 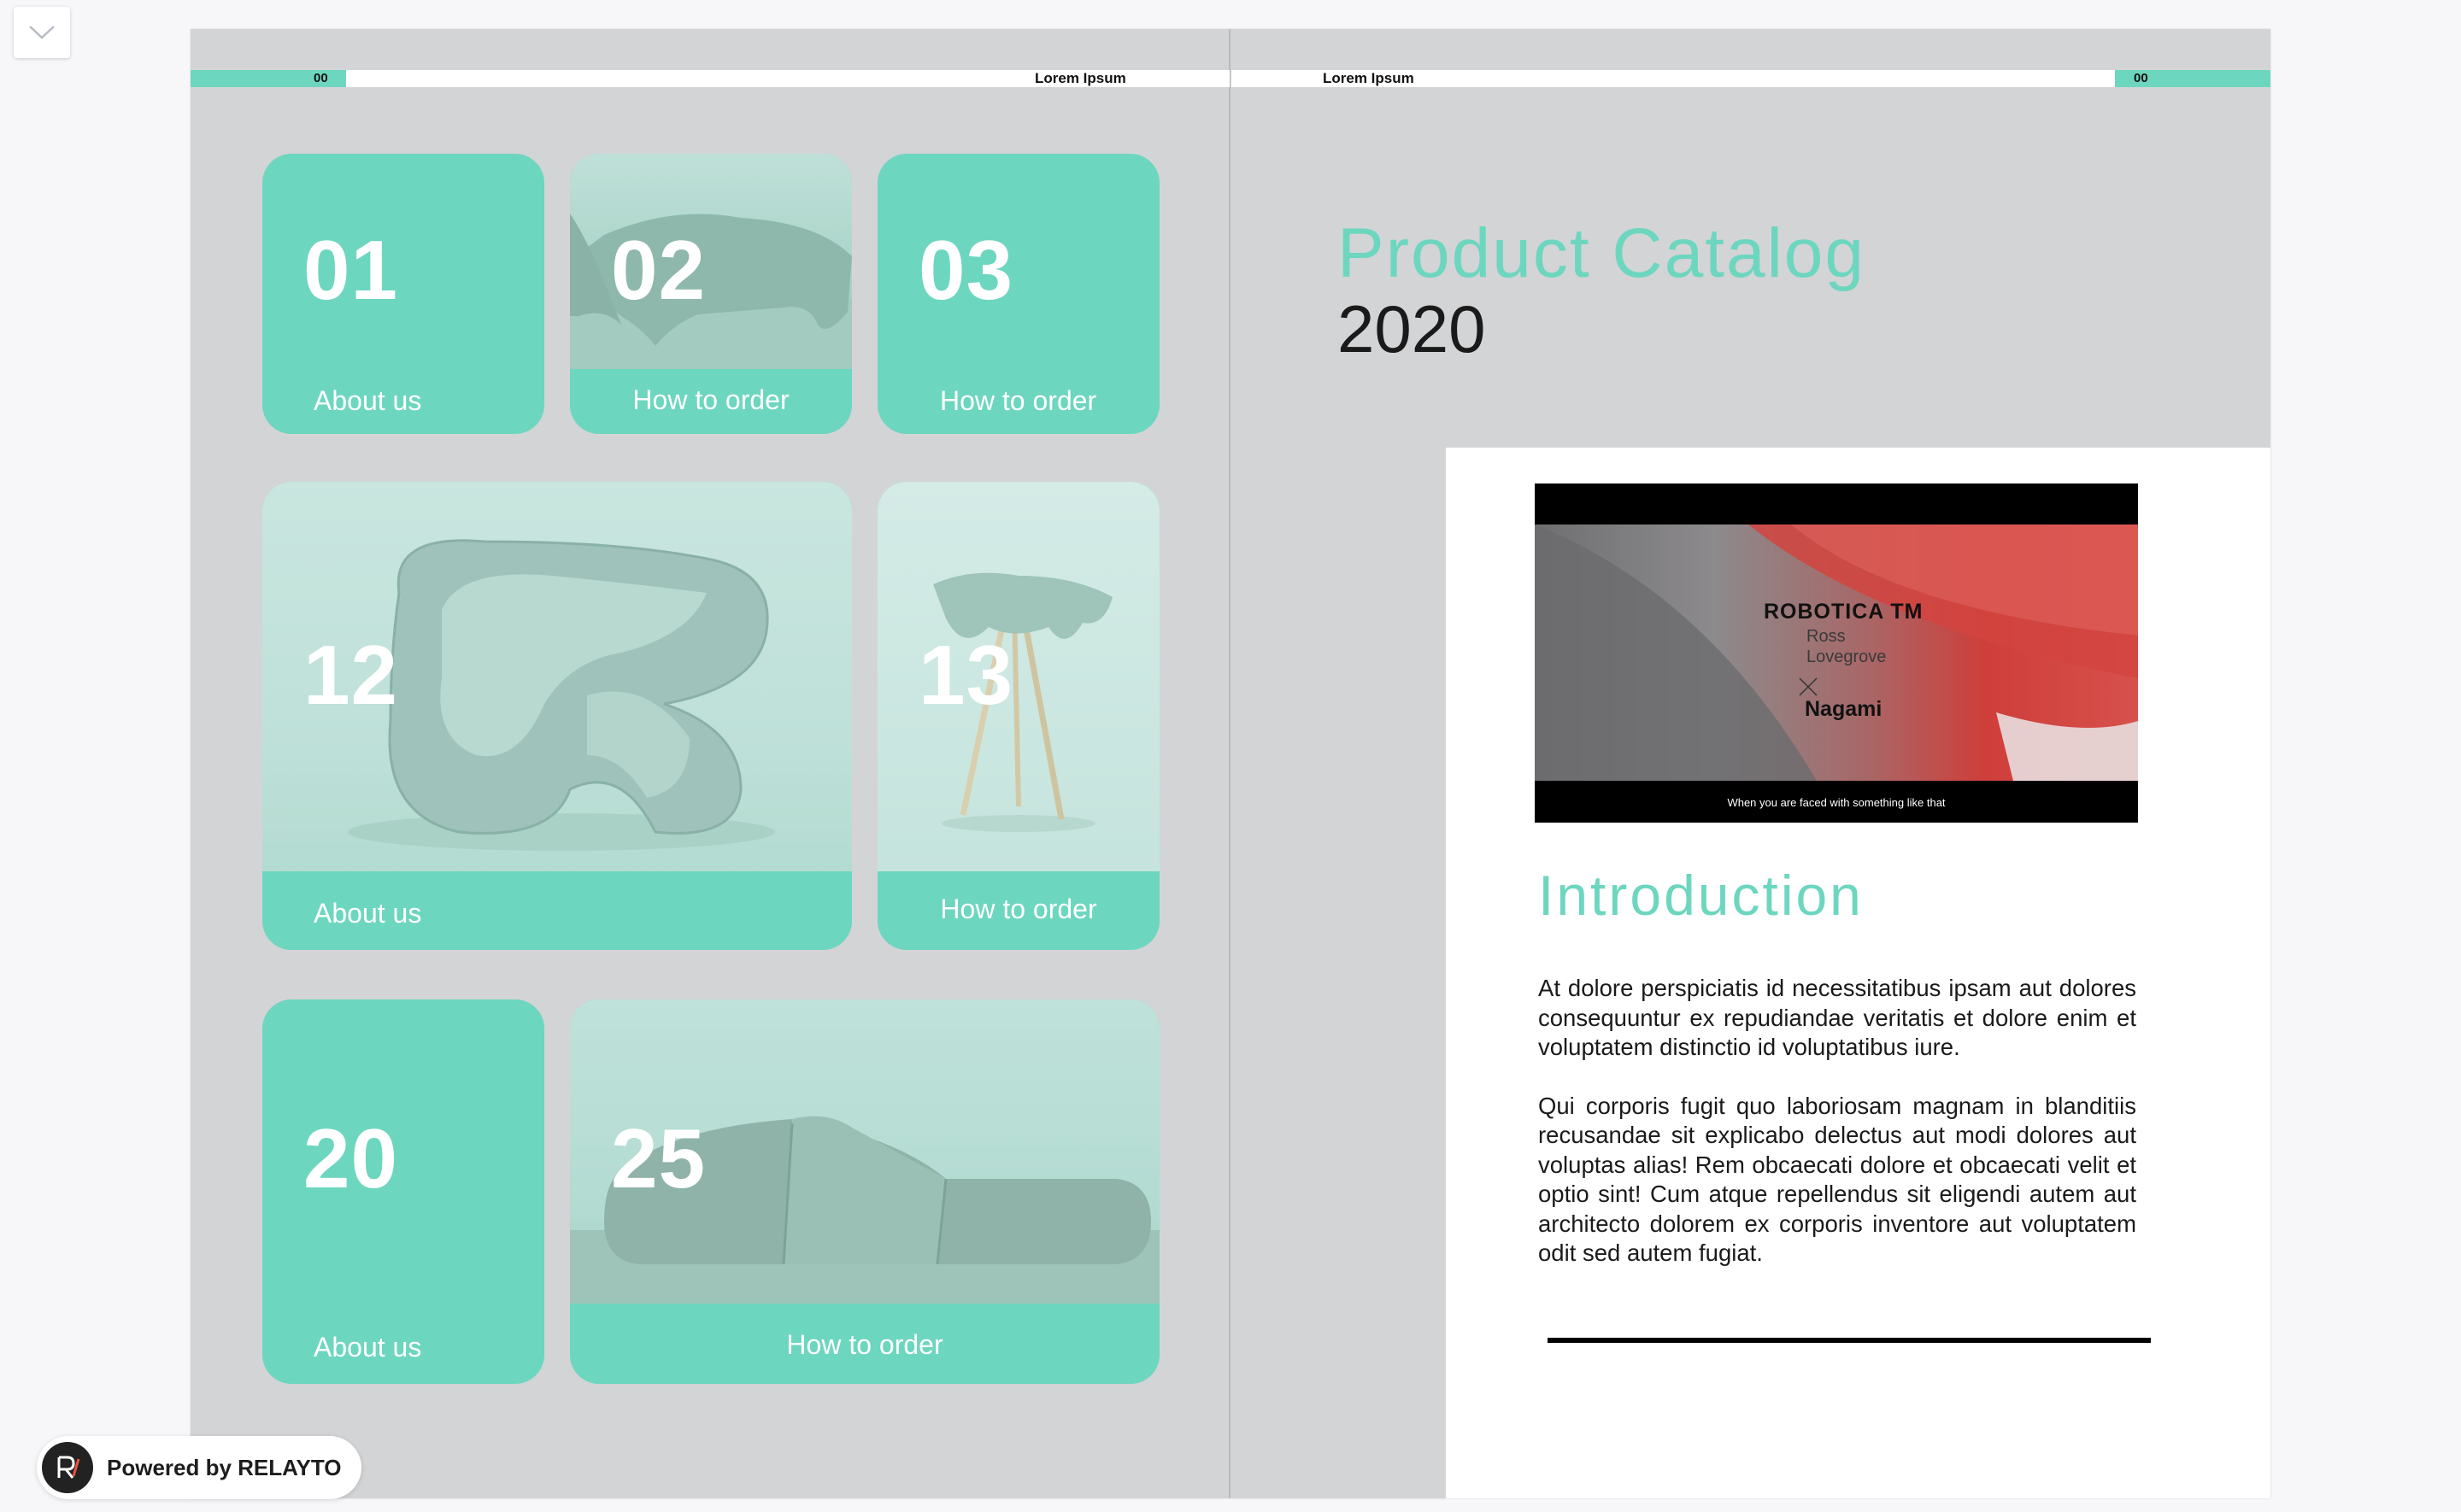 I want to click on tile-02-how-to-order: 02 How to order, so click(x=711, y=294).